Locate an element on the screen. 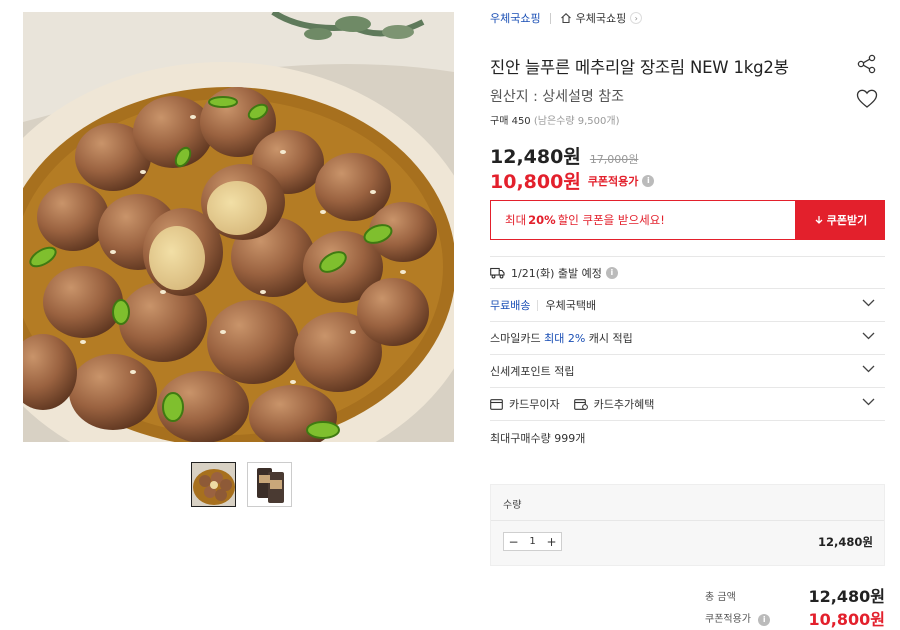 The width and height of the screenshot is (900, 630). quantity-box: 수량 − + 12,480원 is located at coordinates (687, 525).